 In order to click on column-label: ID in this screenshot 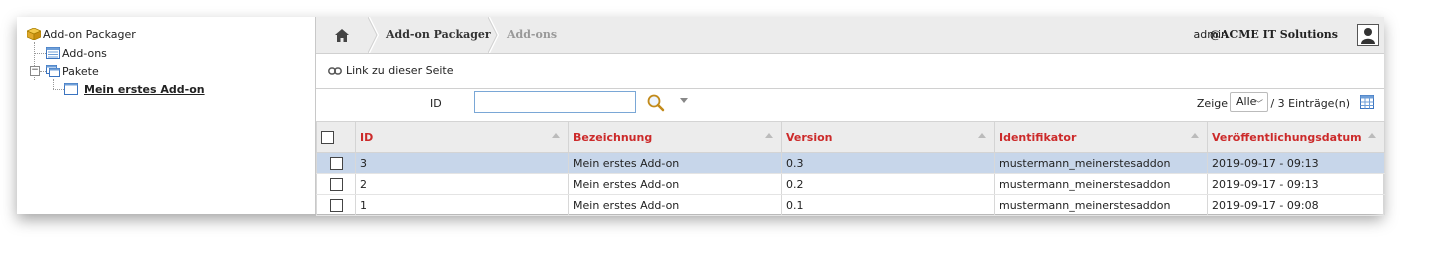, I will do `click(367, 137)`.